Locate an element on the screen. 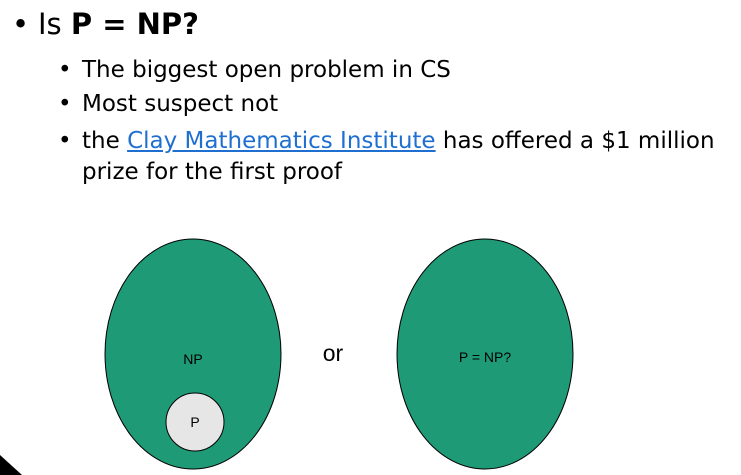  p-equals-np-label: P = NP? is located at coordinates (485, 357).